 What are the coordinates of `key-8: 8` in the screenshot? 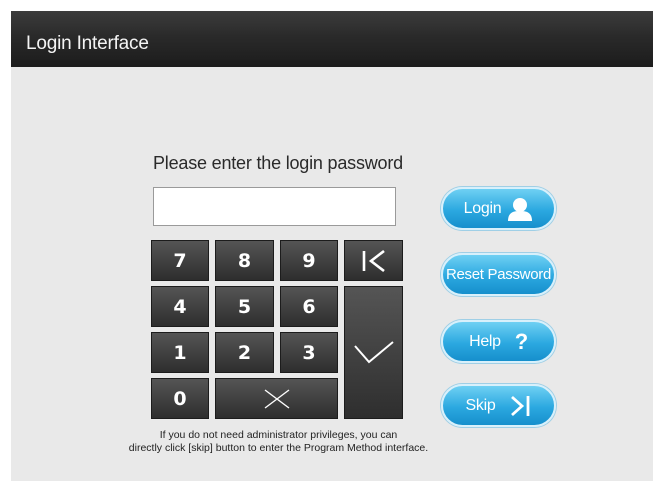 It's located at (244, 260).